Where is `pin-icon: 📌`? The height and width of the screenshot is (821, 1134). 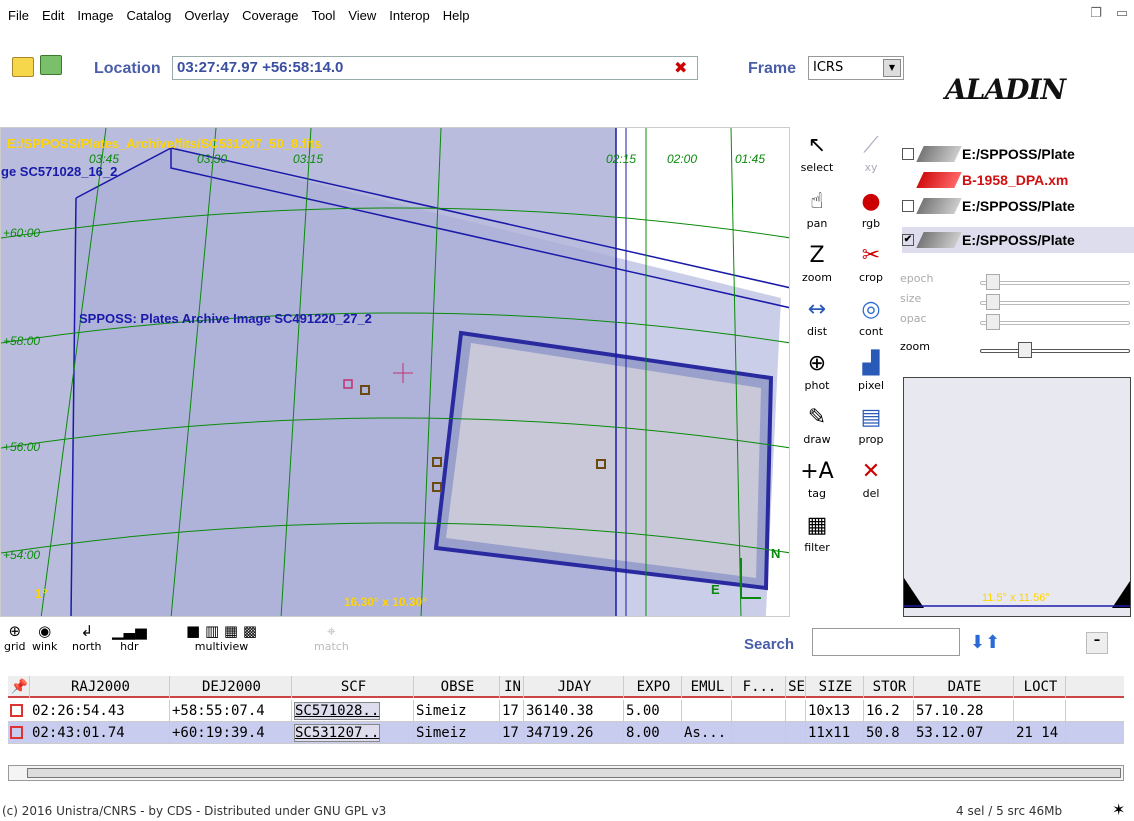
pin-icon: 📌 is located at coordinates (19, 687).